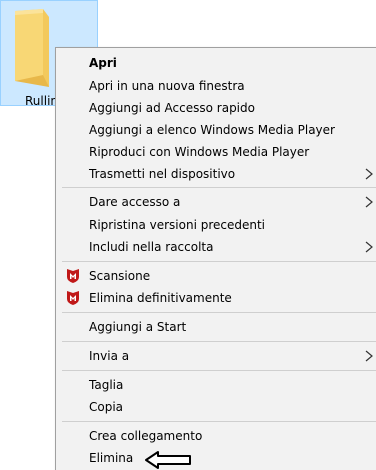  I want to click on menu-item-label: Elimina definitivamente, so click(160, 298).